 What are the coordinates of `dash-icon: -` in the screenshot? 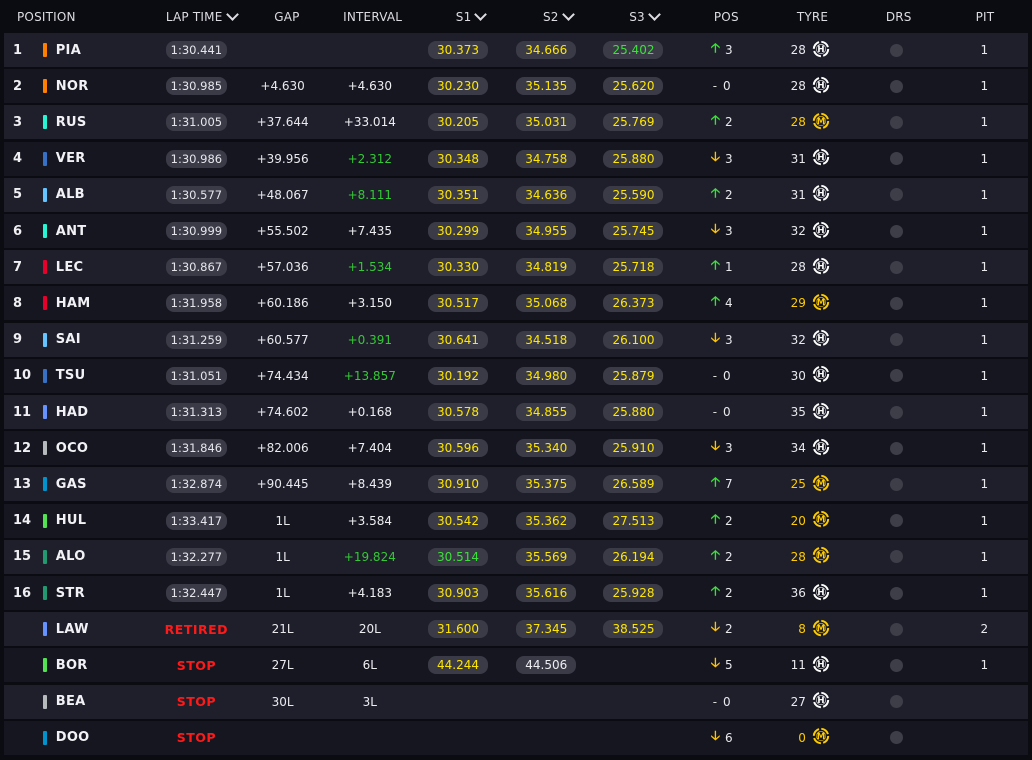 It's located at (715, 412).